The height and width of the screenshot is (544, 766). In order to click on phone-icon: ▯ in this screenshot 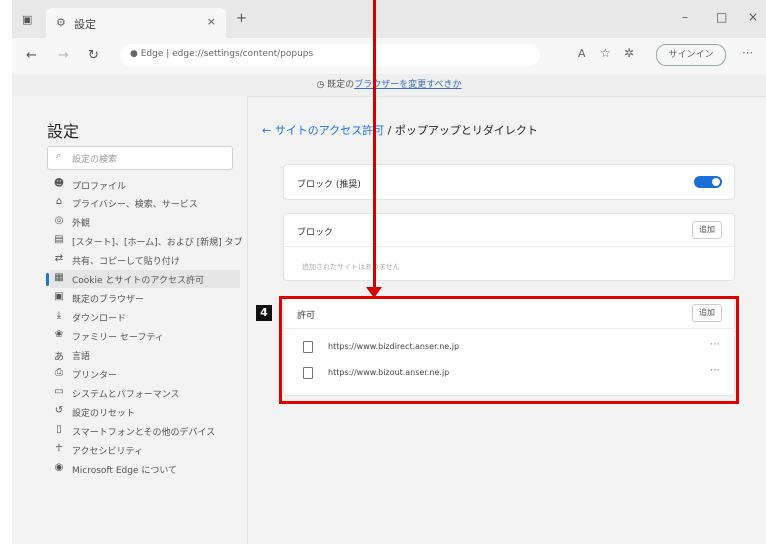, I will do `click(59, 429)`.